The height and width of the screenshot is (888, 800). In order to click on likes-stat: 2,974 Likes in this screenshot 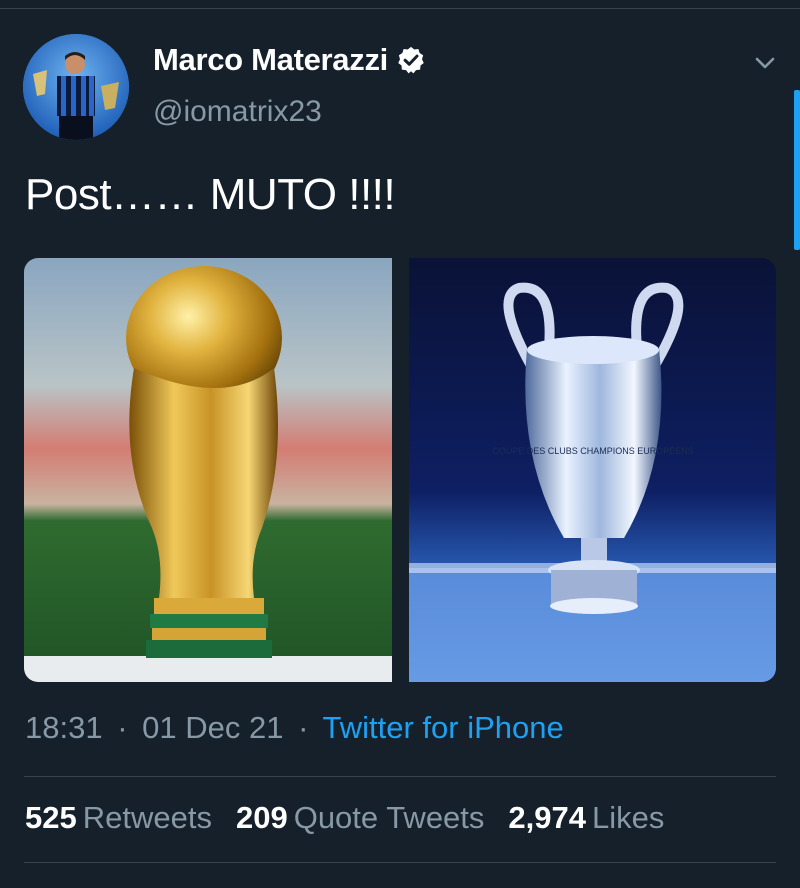, I will do `click(586, 818)`.